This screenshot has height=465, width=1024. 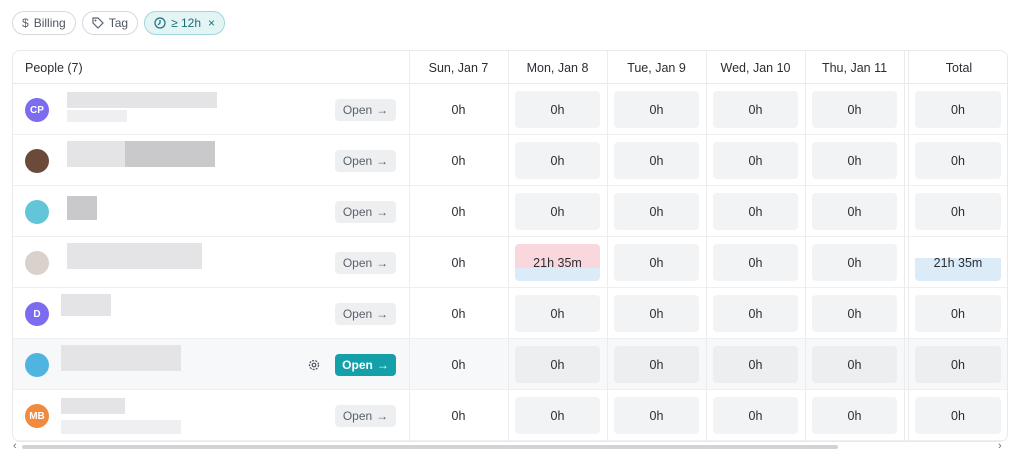 What do you see at coordinates (510, 415) in the screenshot?
I see `table-row: MB Open → 0h 0h 0h 0h 0h 0h` at bounding box center [510, 415].